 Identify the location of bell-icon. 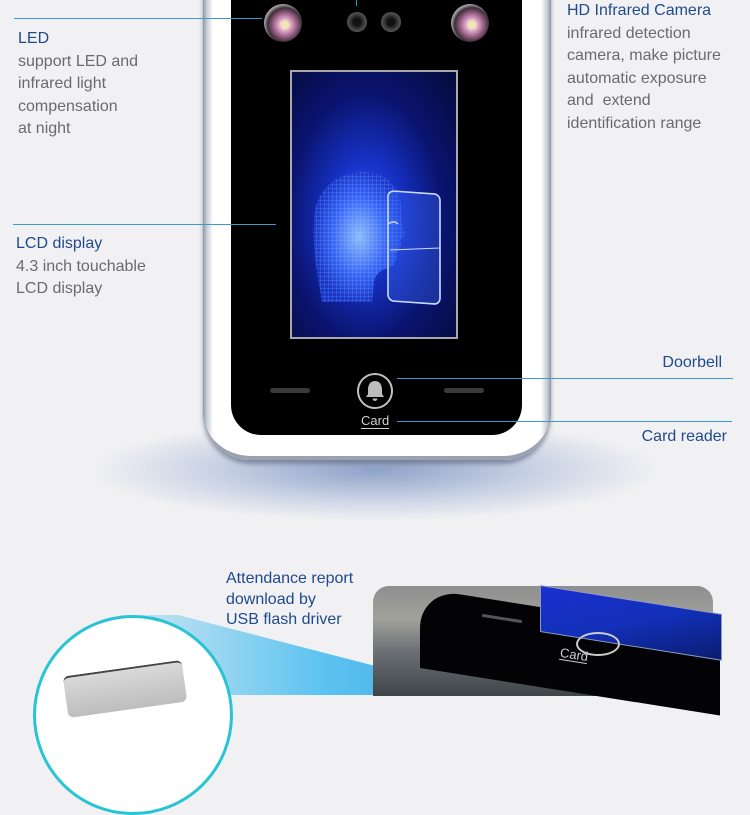
(375, 391).